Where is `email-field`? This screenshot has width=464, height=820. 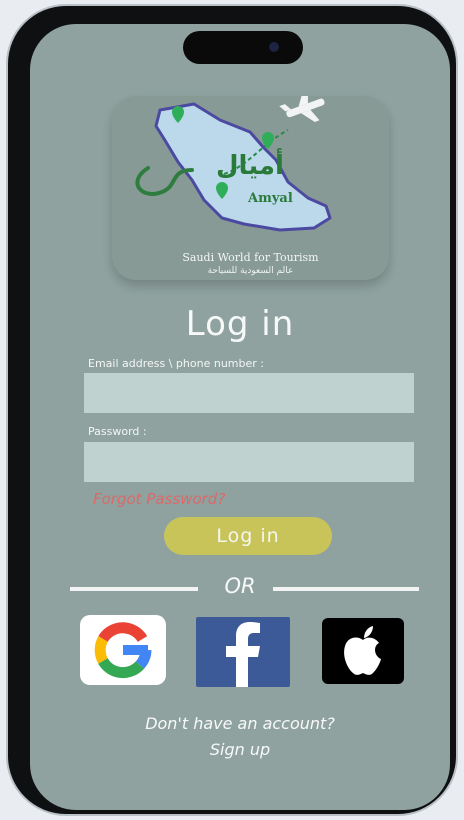 email-field is located at coordinates (249, 393).